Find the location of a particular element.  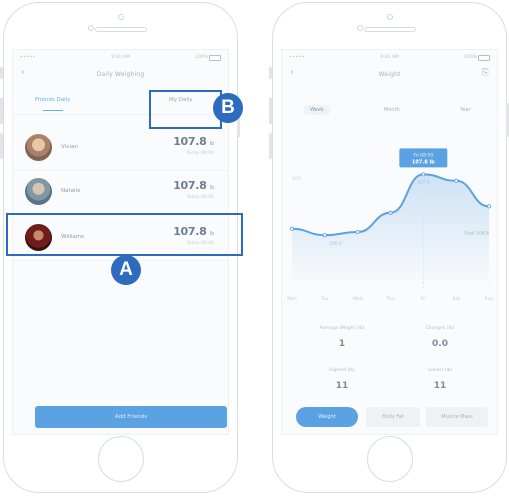

stat-label-lowest: Lowest (lb) is located at coordinates (440, 370).